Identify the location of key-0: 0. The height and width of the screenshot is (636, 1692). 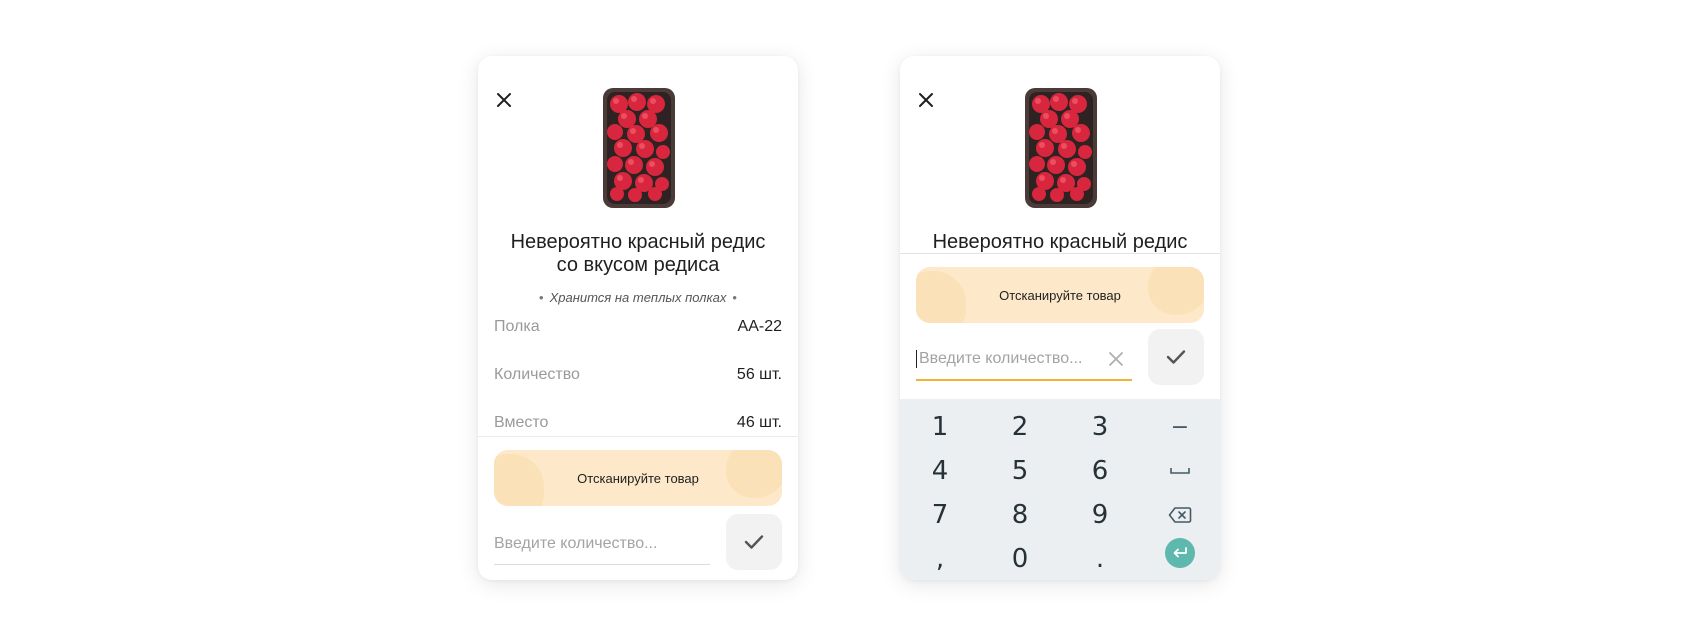
(1020, 559).